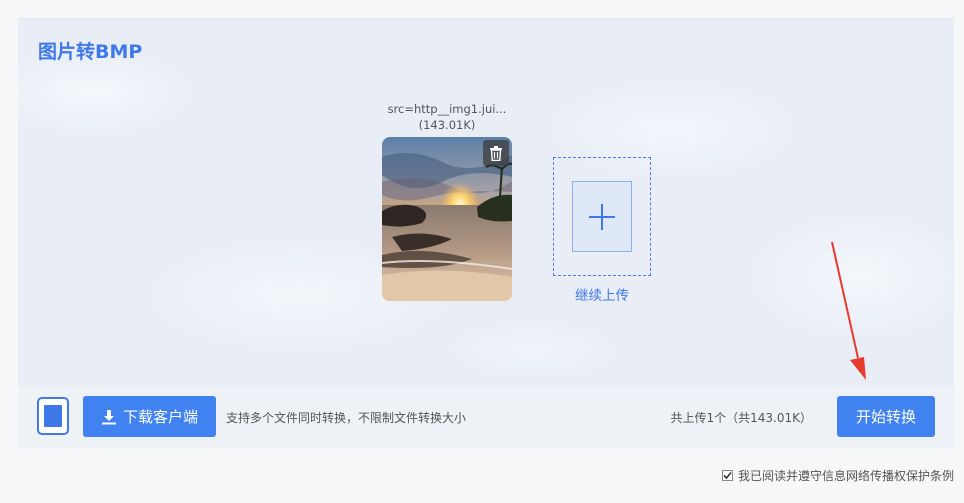 The image size is (964, 503). Describe the element at coordinates (846, 475) in the screenshot. I see `agreement-label: 我已阅读并遵守信息网络传播权保护条例` at that location.